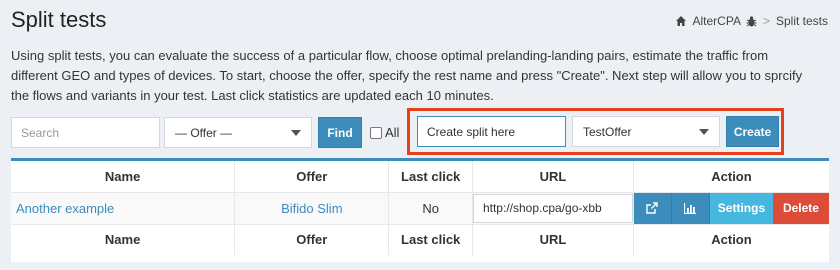  I want to click on column-header-url: URL, so click(553, 177).